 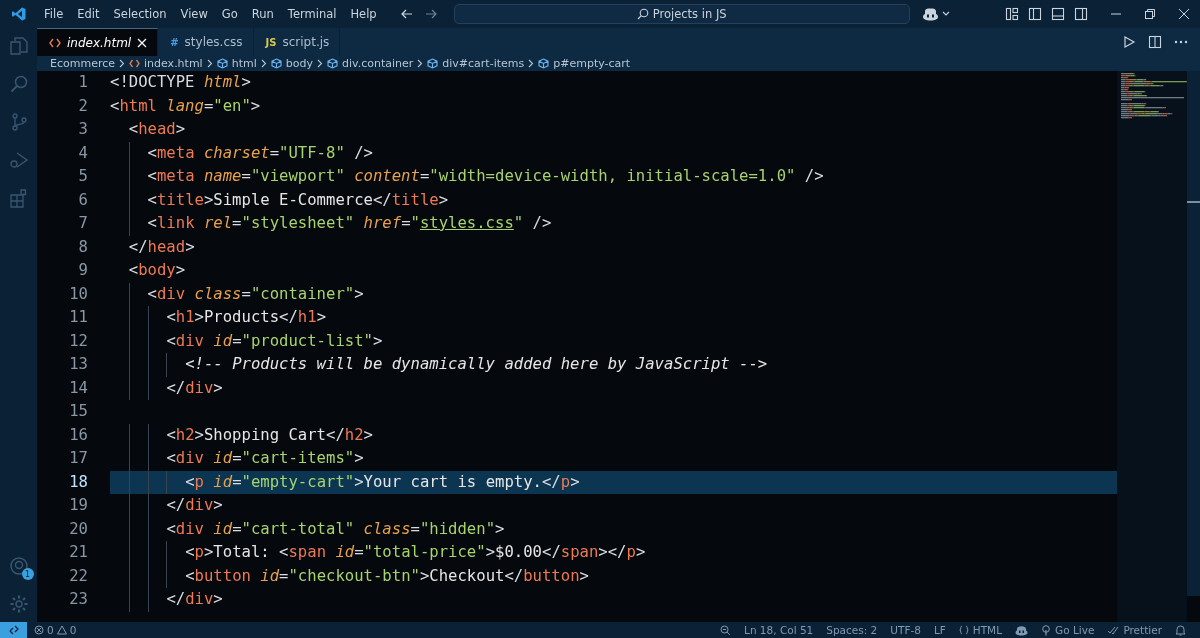 What do you see at coordinates (54, 14) in the screenshot?
I see `menu-item: File` at bounding box center [54, 14].